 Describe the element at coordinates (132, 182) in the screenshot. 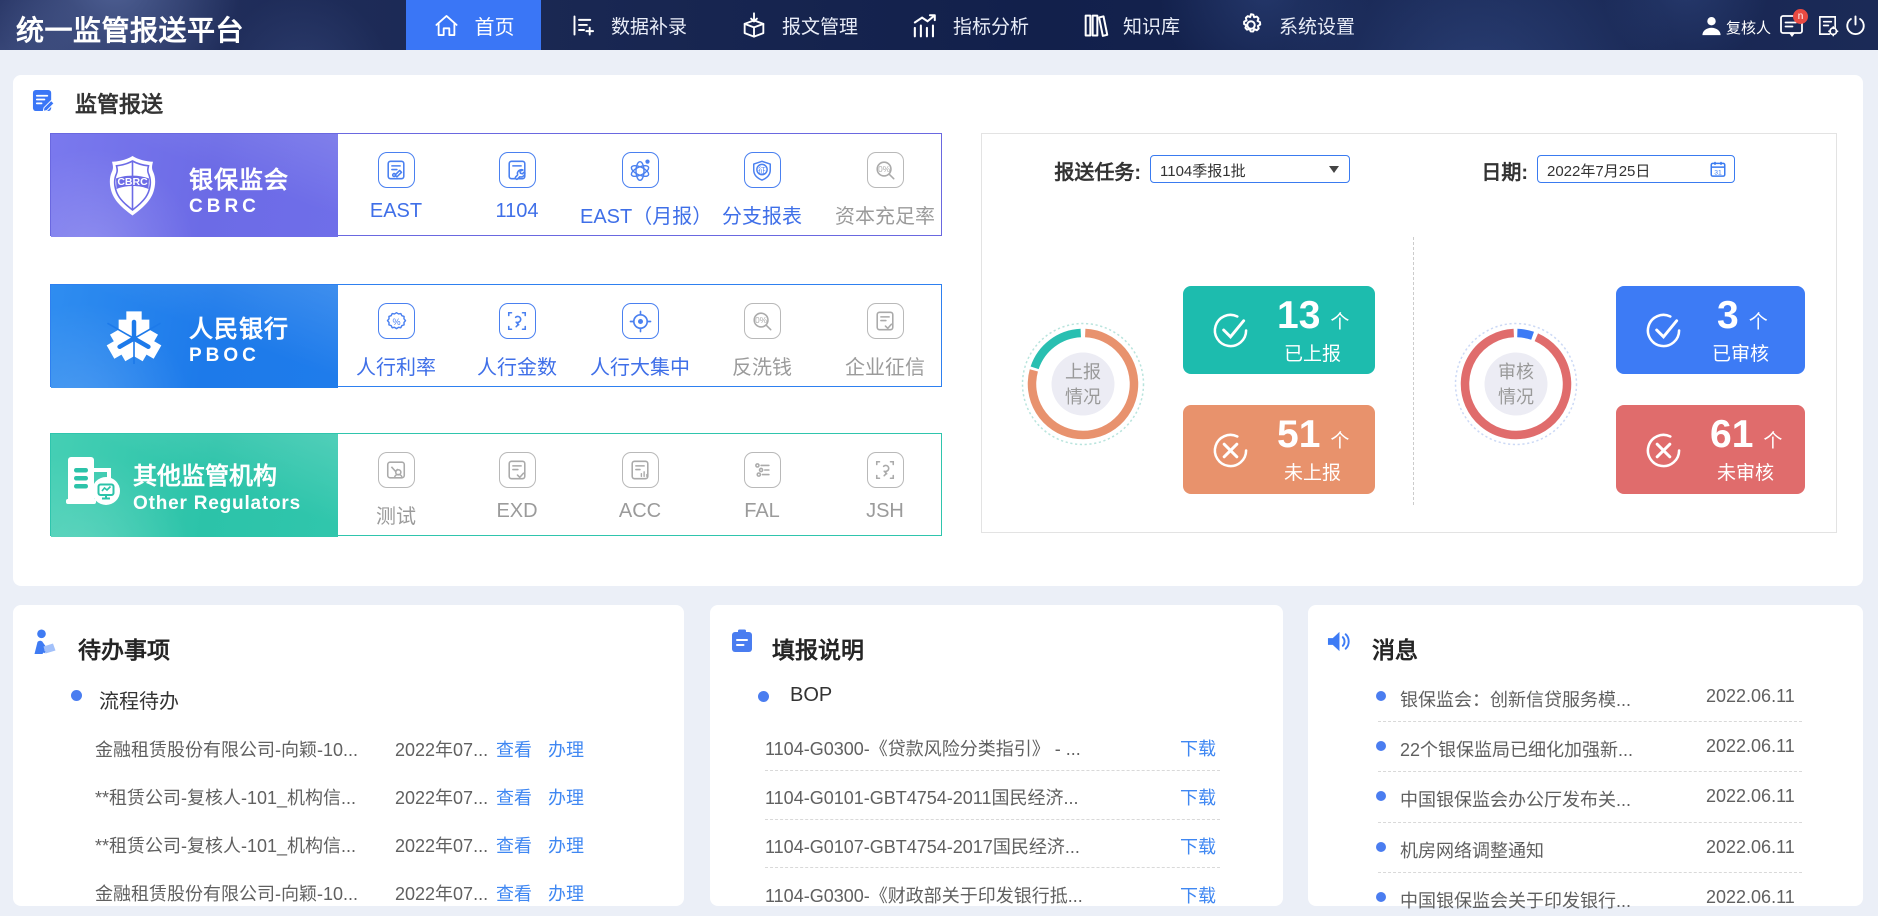

I see `svg-text: CBRC` at that location.